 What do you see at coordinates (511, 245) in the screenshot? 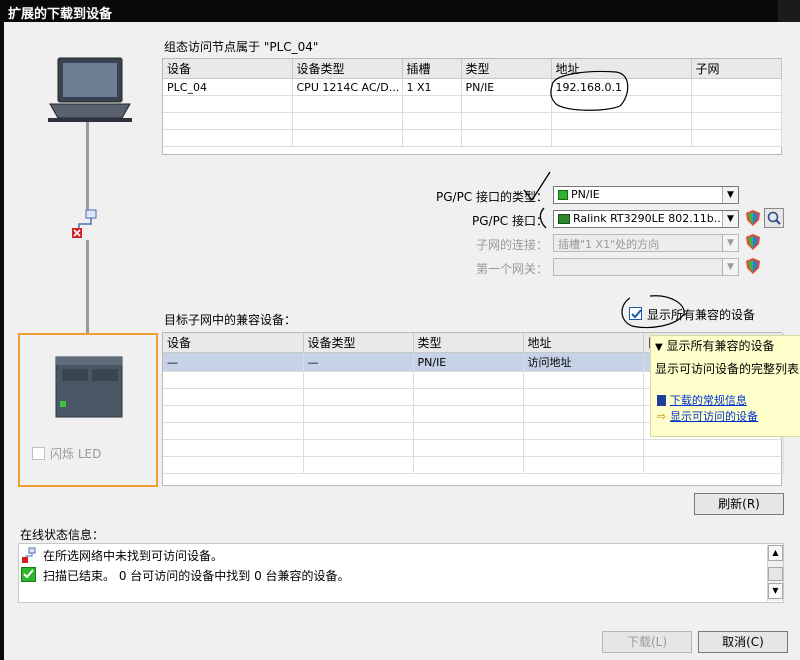
I see `subnet-connection-label: 子网的连接：` at bounding box center [511, 245].